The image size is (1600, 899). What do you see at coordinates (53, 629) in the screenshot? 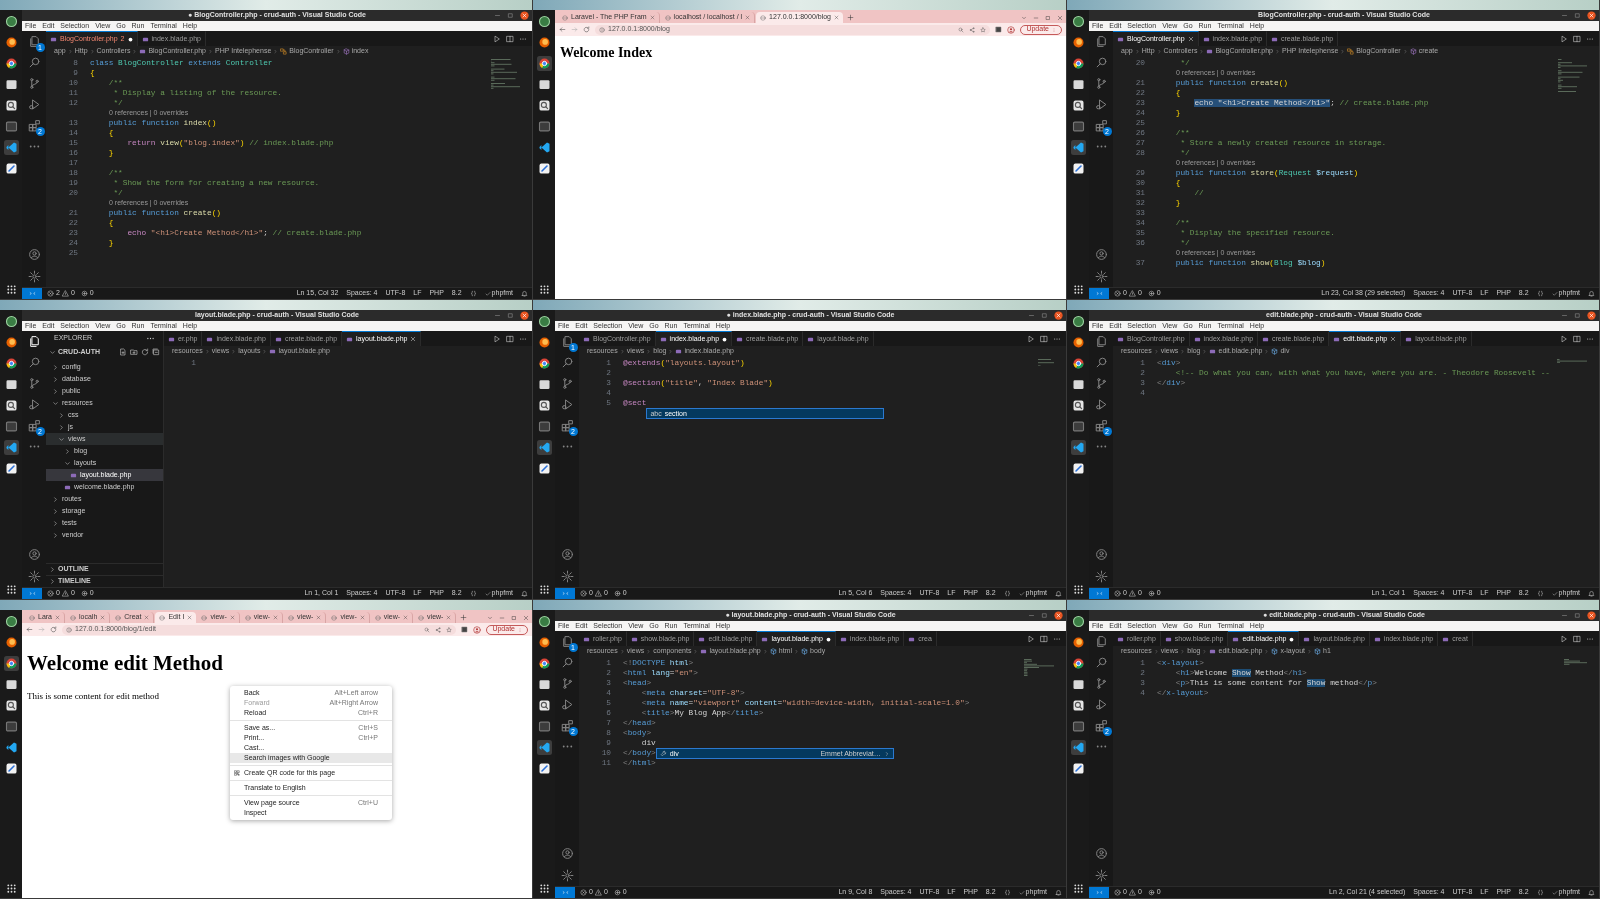
I see `reload-icon` at bounding box center [53, 629].